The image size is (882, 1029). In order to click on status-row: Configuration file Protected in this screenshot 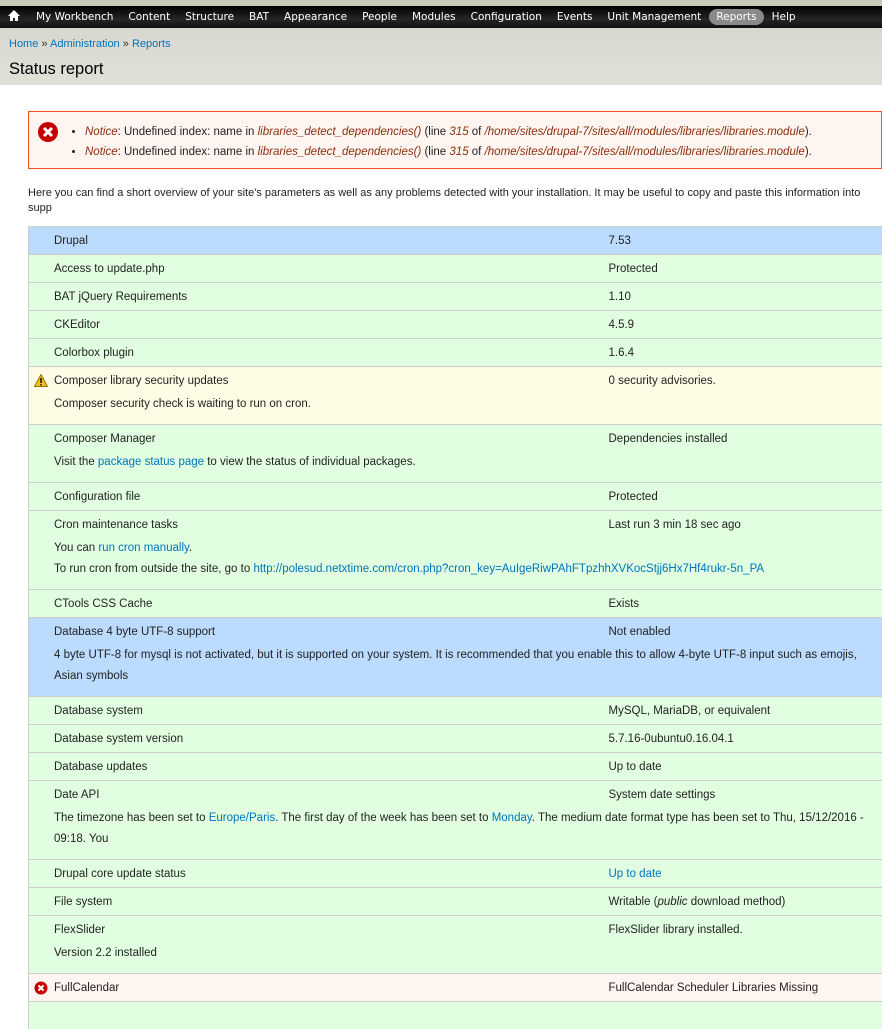, I will do `click(455, 497)`.